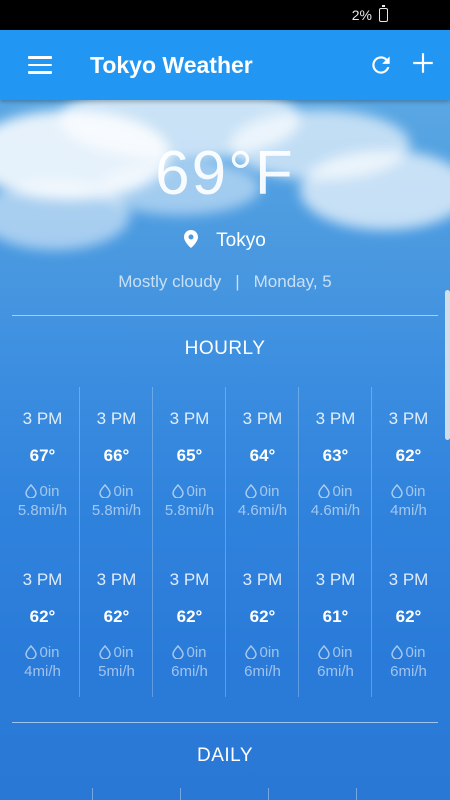 Image resolution: width=450 pixels, height=800 pixels. Describe the element at coordinates (361, 15) in the screenshot. I see `battery-percentage: 2%` at that location.